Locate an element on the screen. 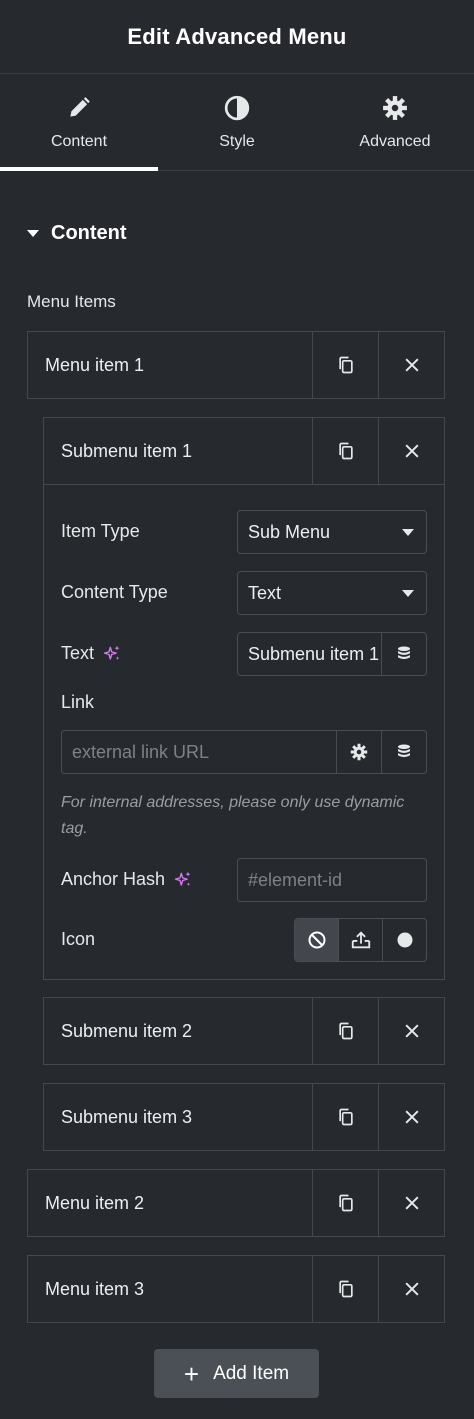 The height and width of the screenshot is (1419, 474). icon-upload-option is located at coordinates (360, 940).